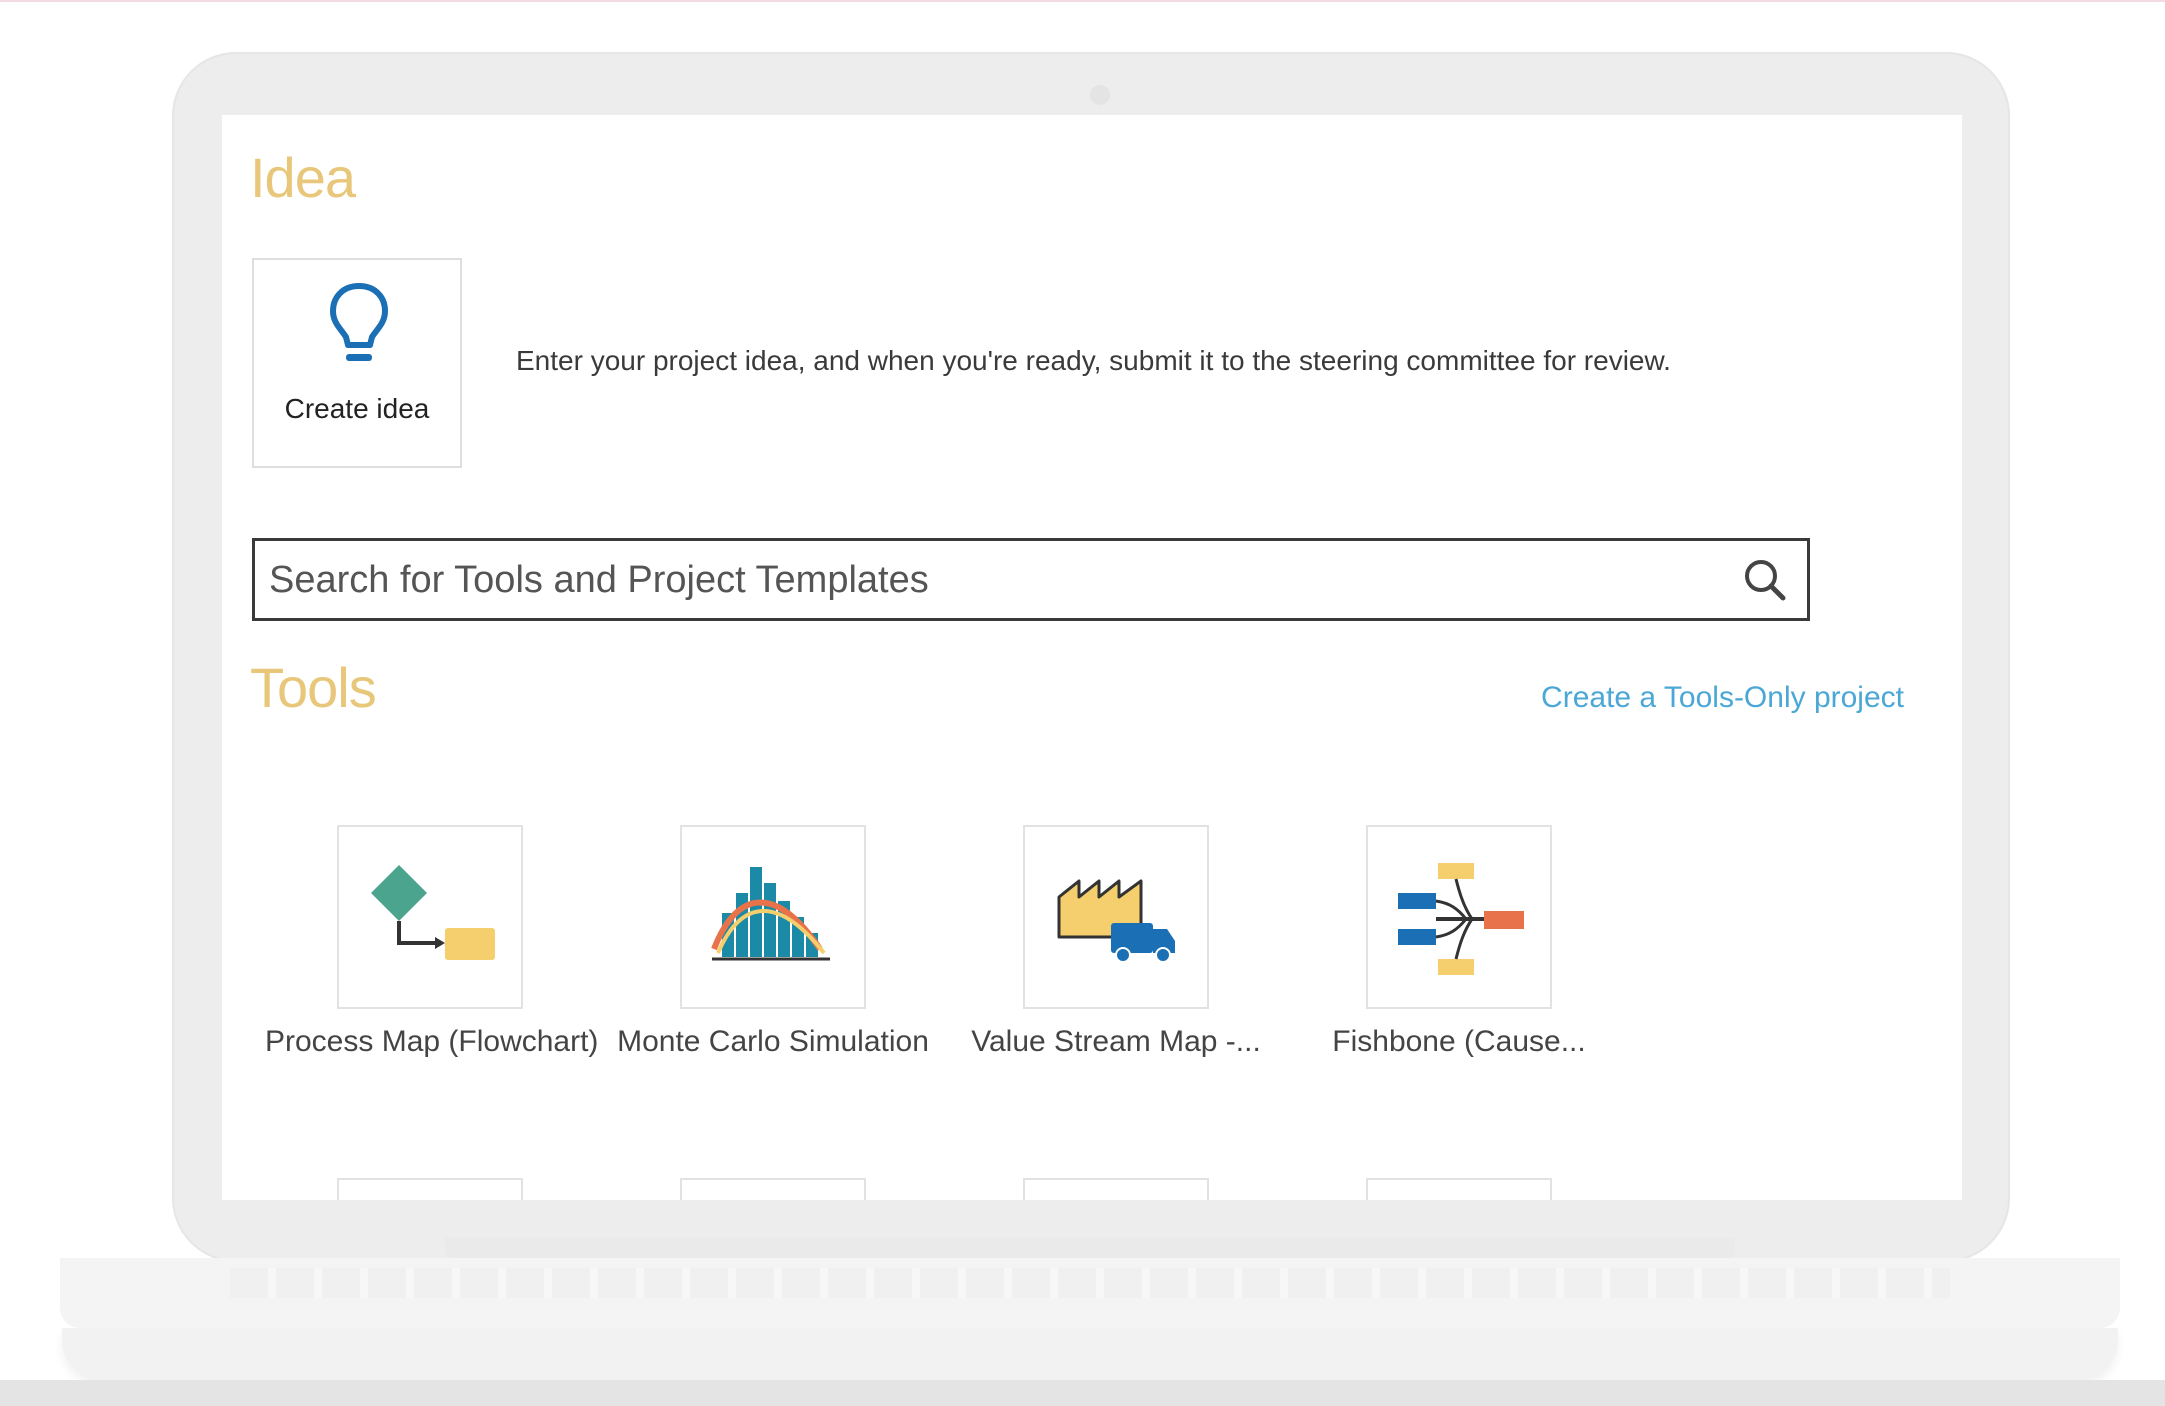 The height and width of the screenshot is (1406, 2165). Describe the element at coordinates (1100, 95) in the screenshot. I see `laptop-camera` at that location.